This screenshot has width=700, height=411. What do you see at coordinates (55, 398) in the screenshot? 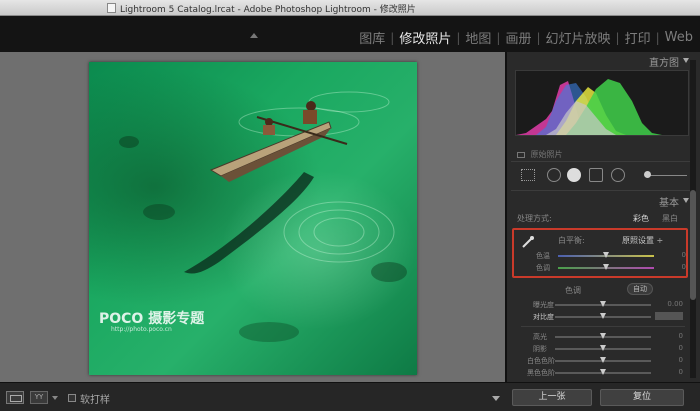
I see `before-after-dropdown-icon` at bounding box center [55, 398].